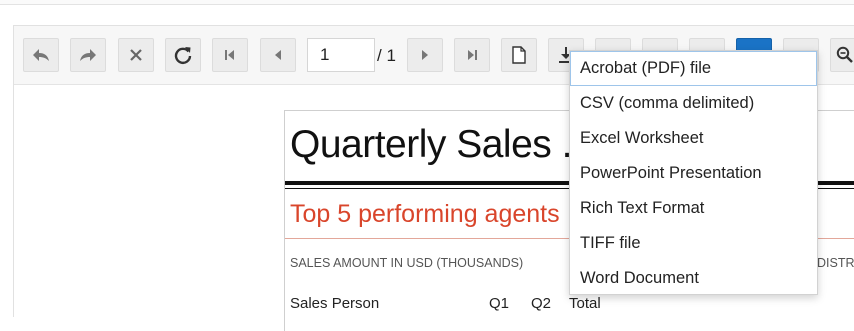 The width and height of the screenshot is (854, 331). Describe the element at coordinates (499, 303) in the screenshot. I see `column-header-q1: Q1` at that location.